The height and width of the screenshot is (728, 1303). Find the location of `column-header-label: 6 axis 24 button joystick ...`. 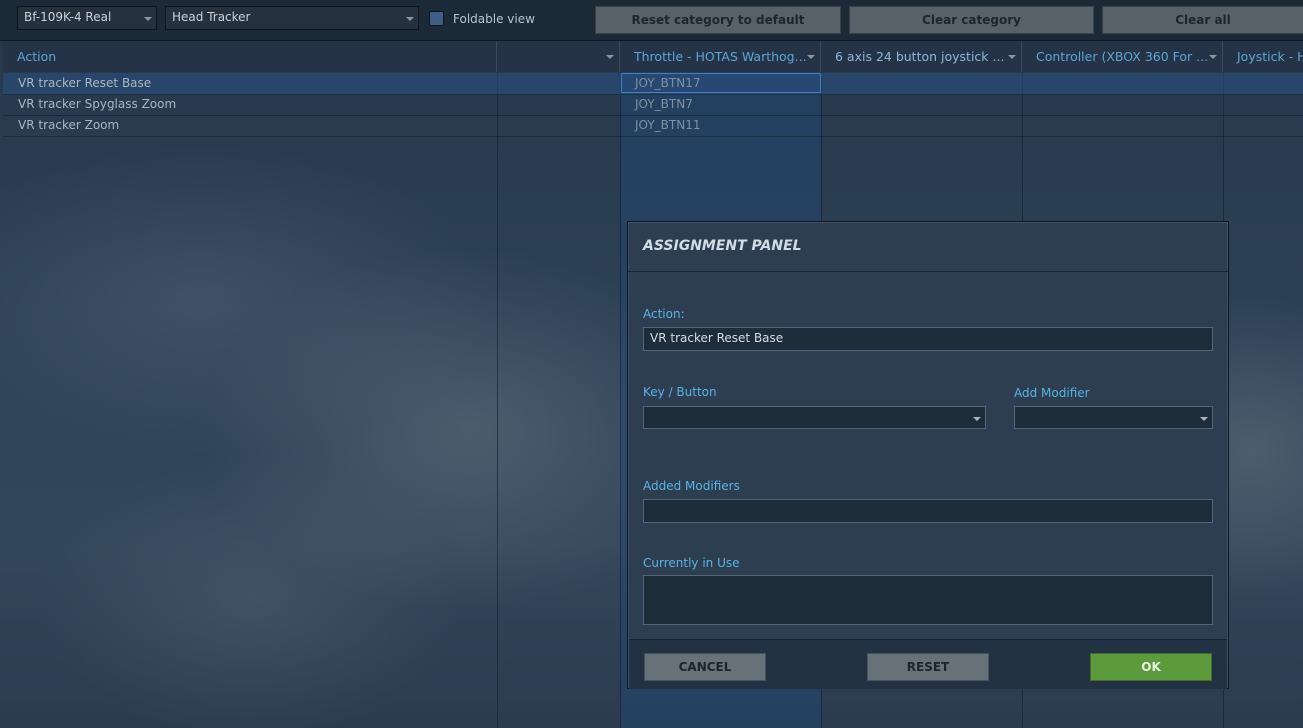

column-header-label: 6 axis 24 button joystick ... is located at coordinates (920, 56).